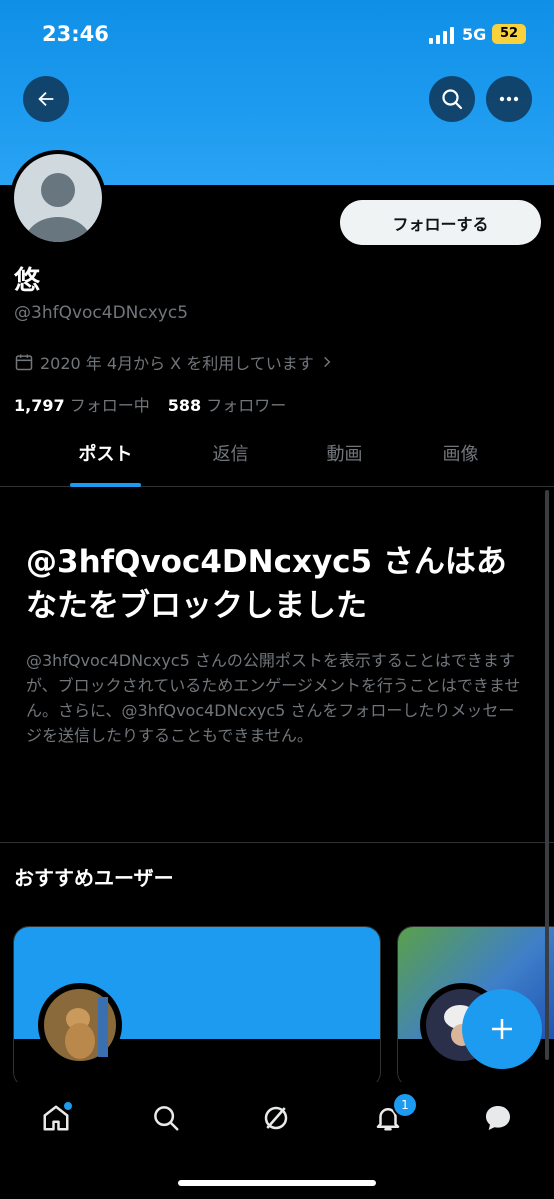  What do you see at coordinates (80, 1025) in the screenshot?
I see `avatar` at bounding box center [80, 1025].